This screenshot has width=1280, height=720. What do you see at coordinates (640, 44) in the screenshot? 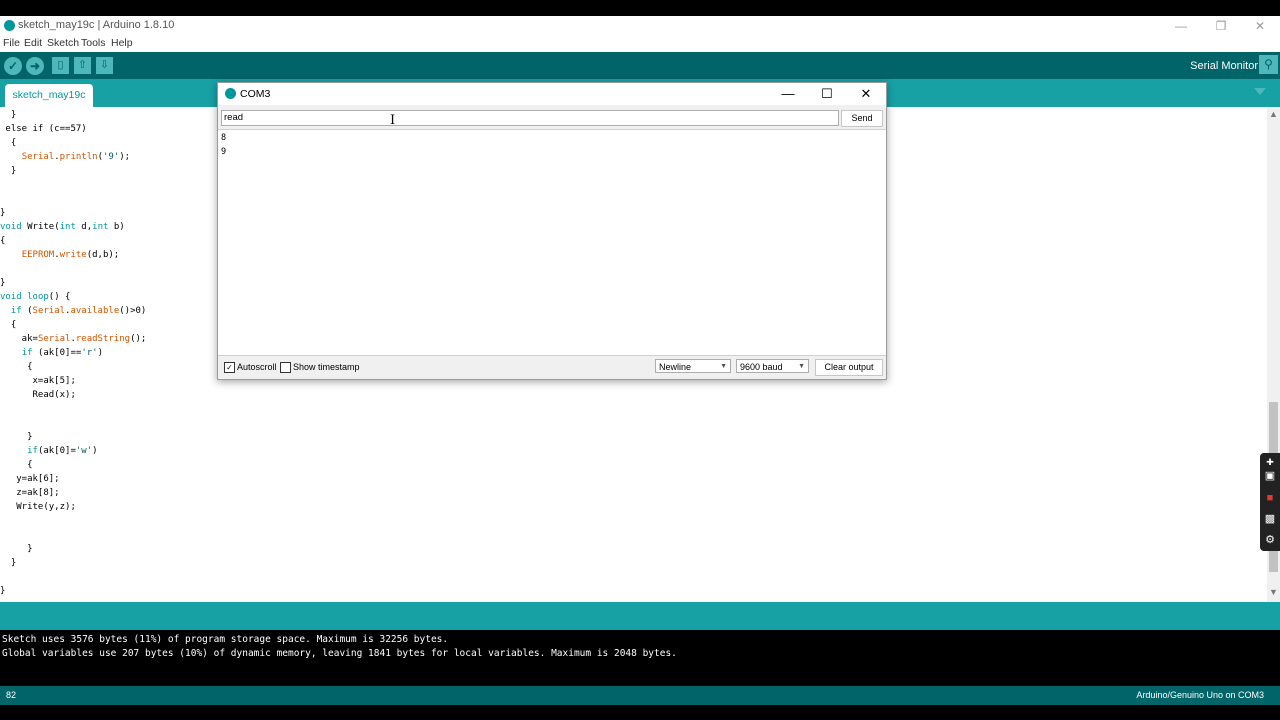
I see `menu-bar: File Edit Sketch Tools Help` at bounding box center [640, 44].